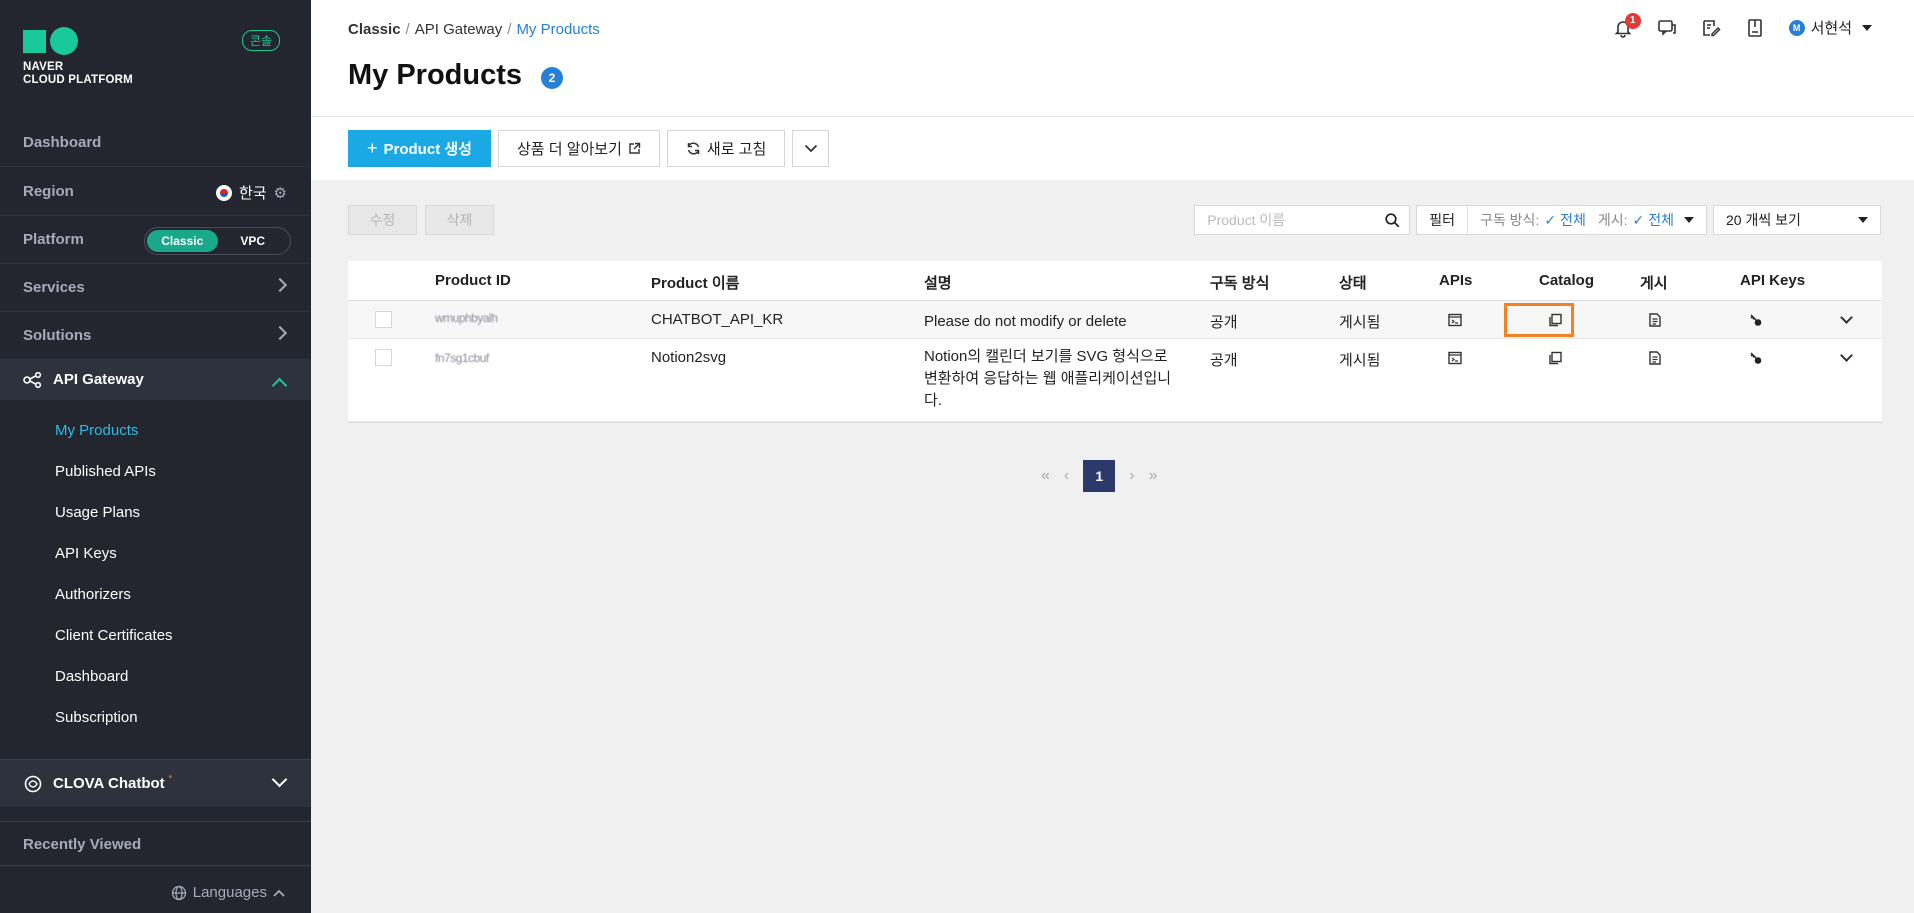 This screenshot has width=1914, height=913. What do you see at coordinates (466, 318) in the screenshot?
I see `product-id: wmuphbyalh` at bounding box center [466, 318].